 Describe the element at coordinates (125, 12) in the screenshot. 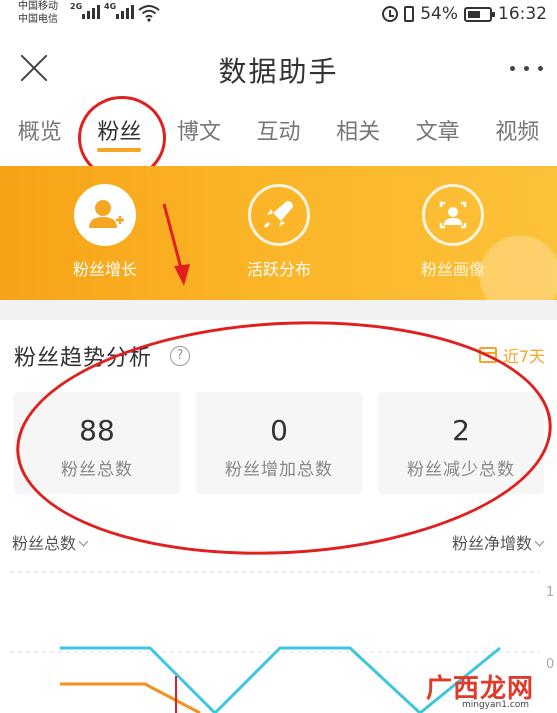

I see `signal-2-icon` at that location.